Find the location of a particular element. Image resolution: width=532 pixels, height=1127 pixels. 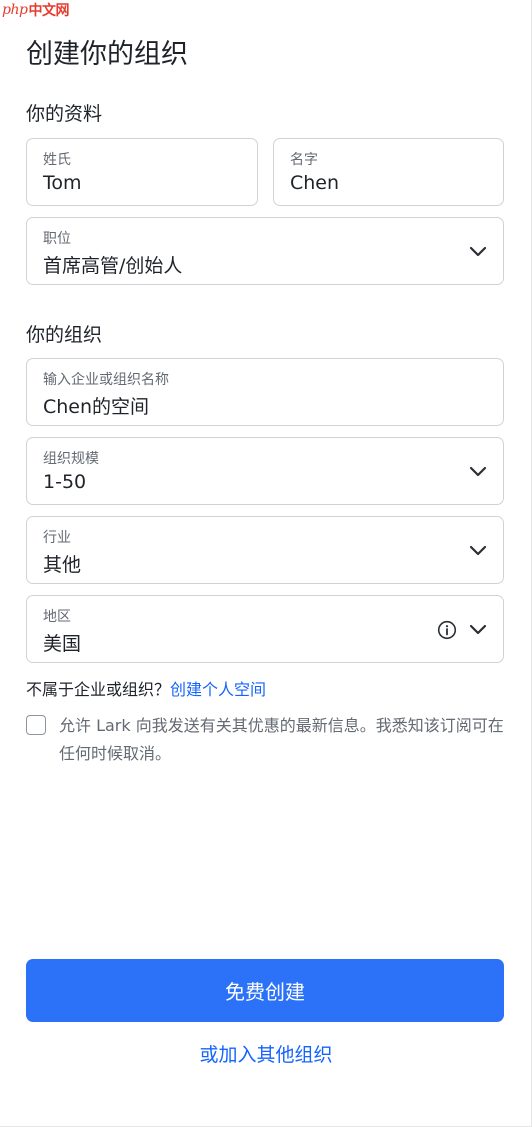

region-label: 地区 is located at coordinates (57, 617).